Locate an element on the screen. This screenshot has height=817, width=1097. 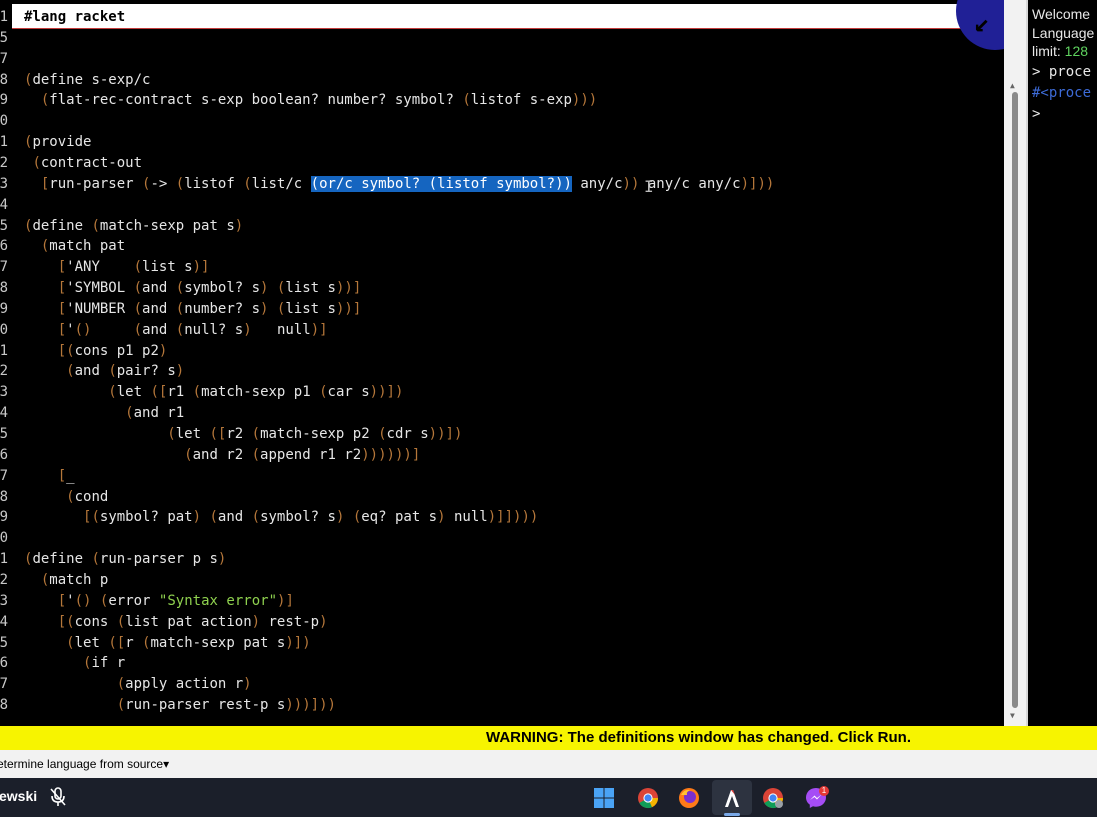
repl-prompt-1: > proce is located at coordinates (1062, 72).